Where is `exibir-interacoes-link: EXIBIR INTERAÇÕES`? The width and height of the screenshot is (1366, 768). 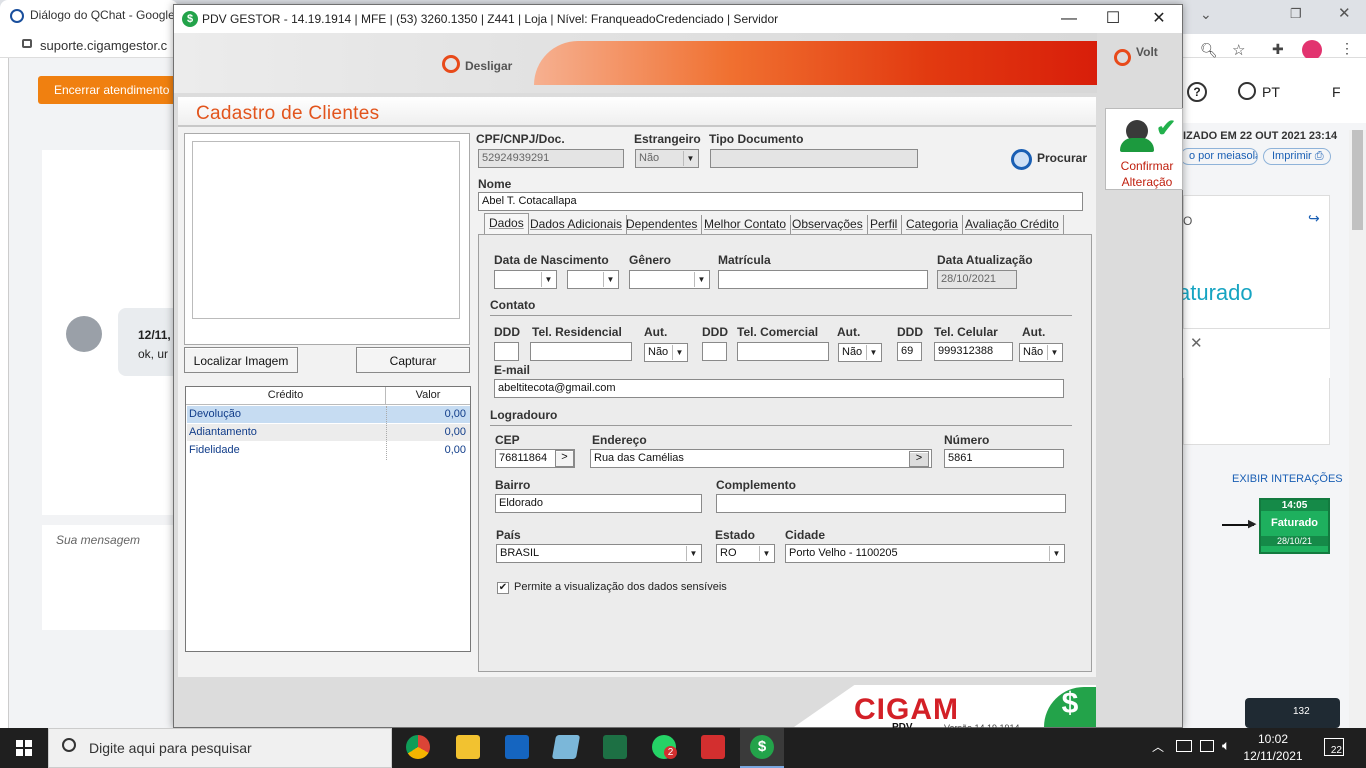 exibir-interacoes-link: EXIBIR INTERAÇÕES is located at coordinates (1287, 479).